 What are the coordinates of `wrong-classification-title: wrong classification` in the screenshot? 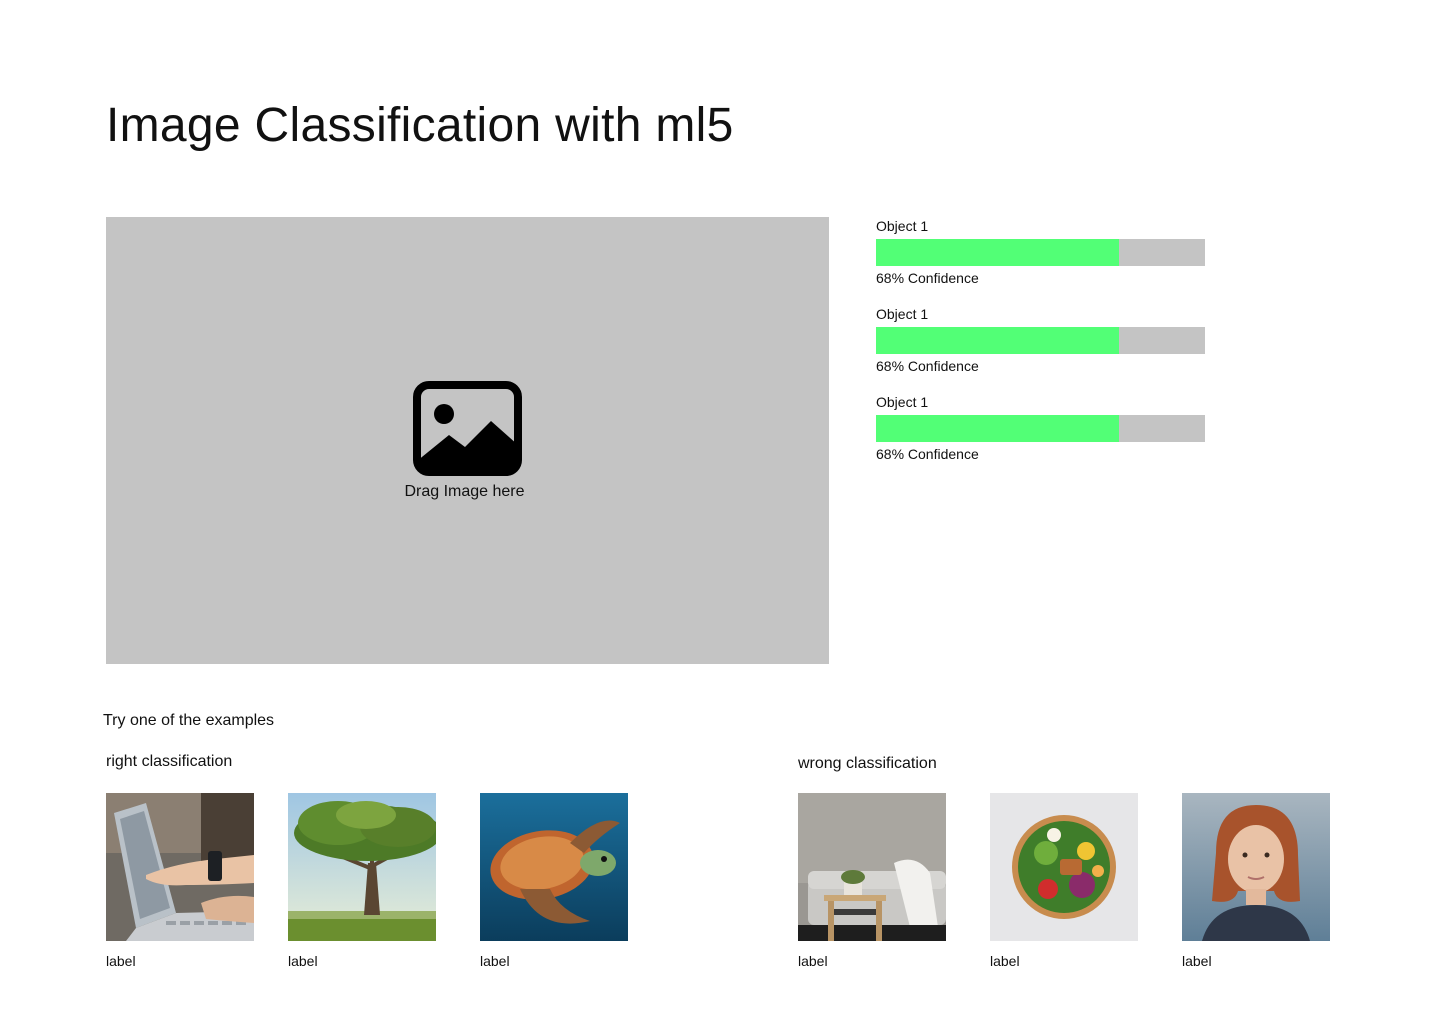 It's located at (867, 763).